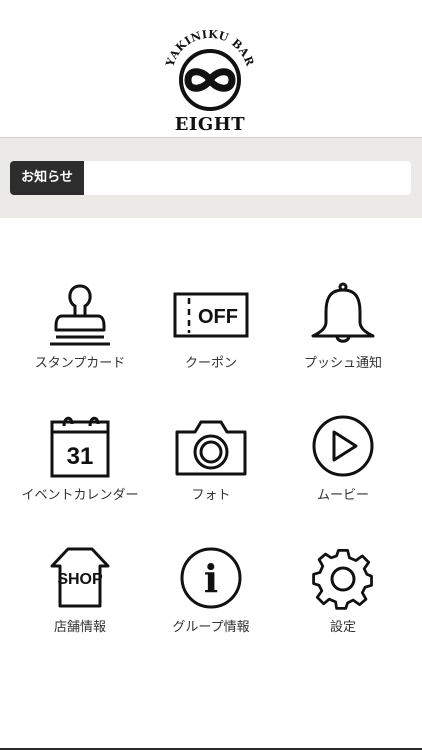  I want to click on notice-bar: お知らせ, so click(210, 178).